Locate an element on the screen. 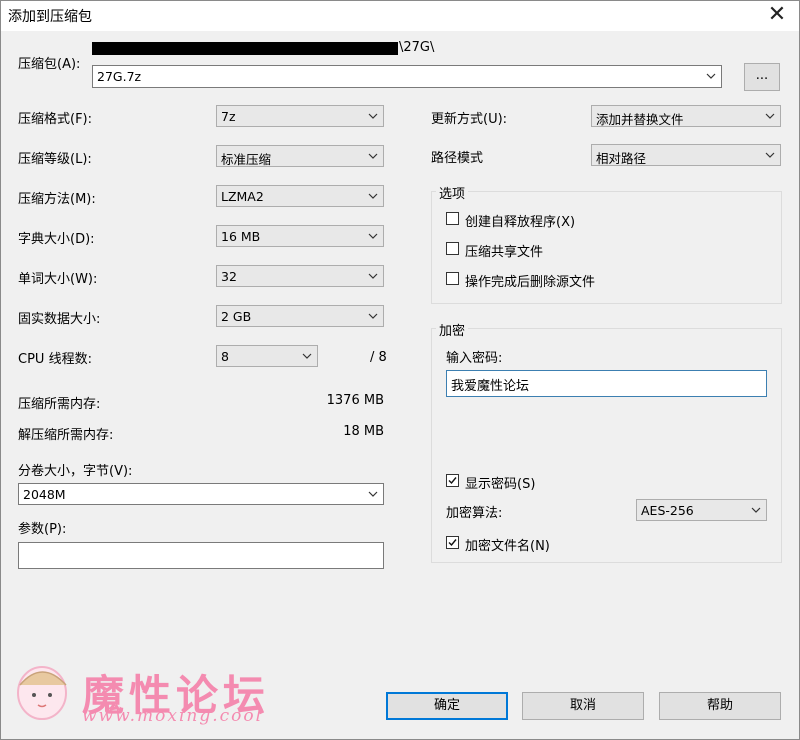 Image resolution: width=800 pixels, height=740 pixels. help-button: 帮助 is located at coordinates (720, 706).